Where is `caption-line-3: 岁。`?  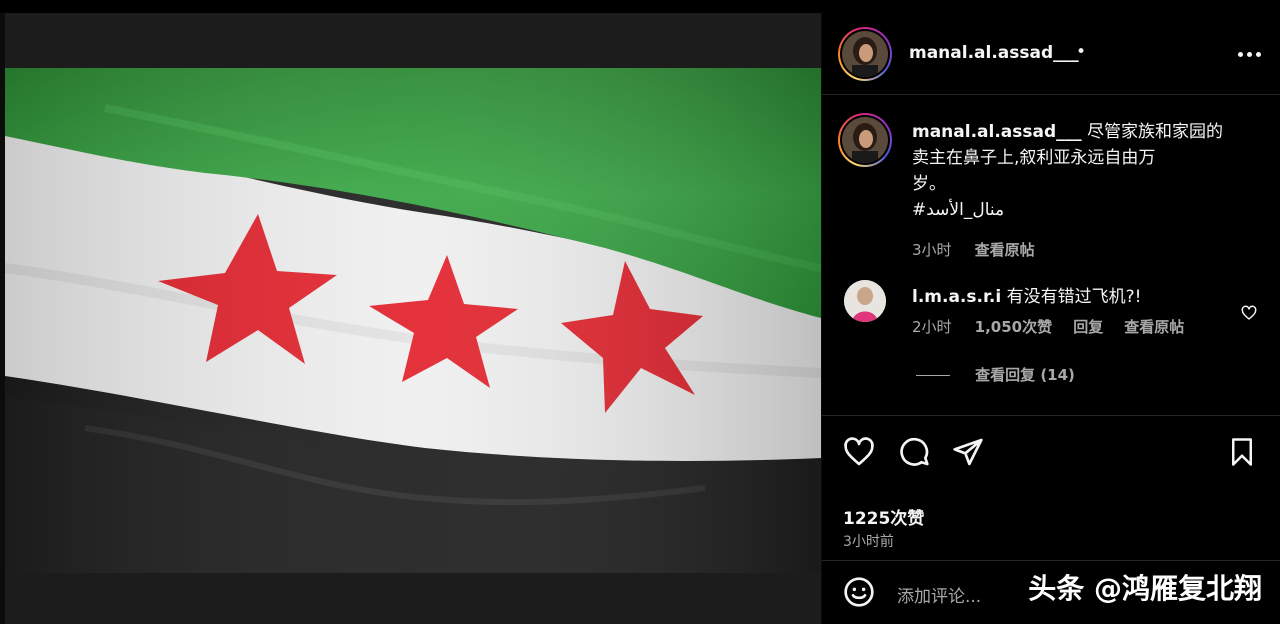
caption-line-3: 岁。 is located at coordinates (929, 184).